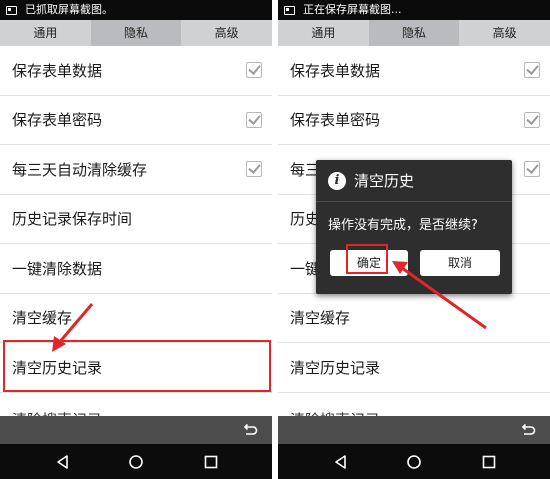  Describe the element at coordinates (136, 10) in the screenshot. I see `status-bar: 已抓取屏幕截图。` at that location.